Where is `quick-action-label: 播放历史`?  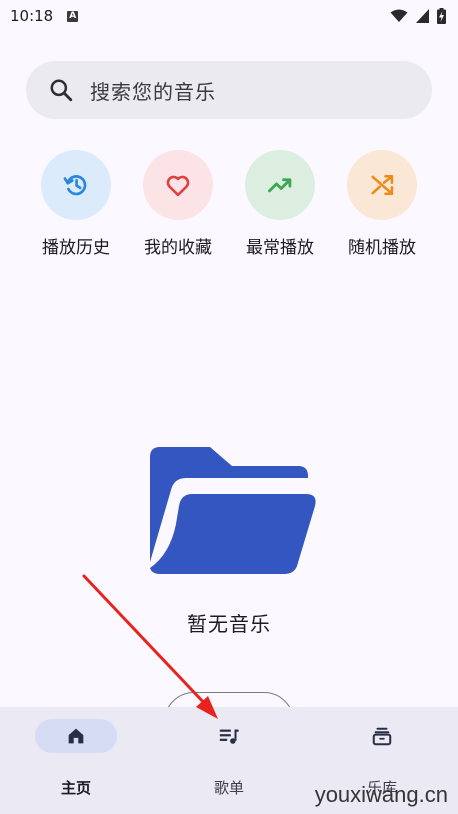
quick-action-label: 播放历史 is located at coordinates (76, 248).